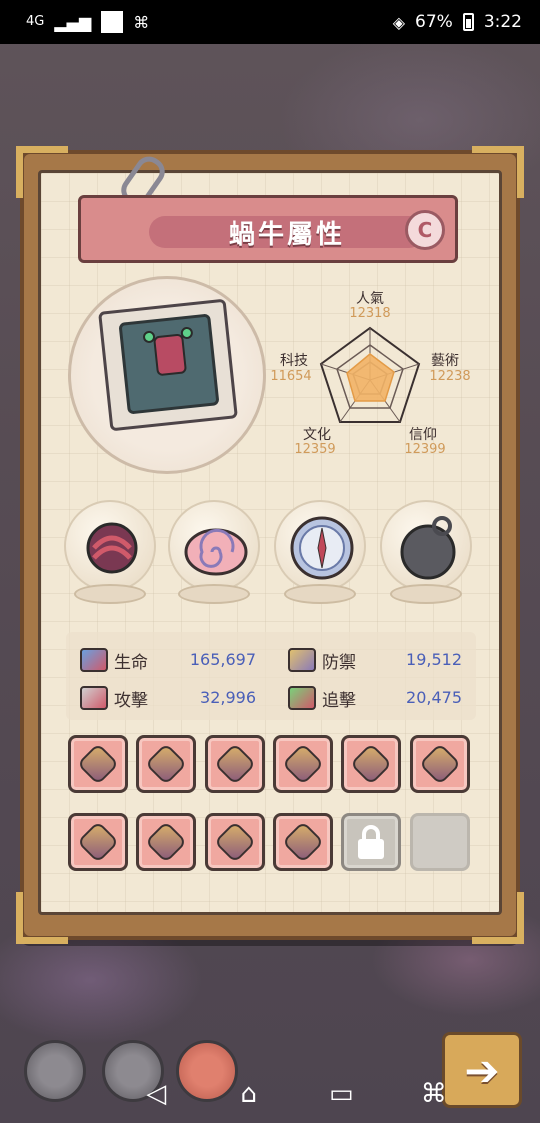 The width and height of the screenshot is (540, 1123). I want to click on equip-slot-shield, so click(371, 764).